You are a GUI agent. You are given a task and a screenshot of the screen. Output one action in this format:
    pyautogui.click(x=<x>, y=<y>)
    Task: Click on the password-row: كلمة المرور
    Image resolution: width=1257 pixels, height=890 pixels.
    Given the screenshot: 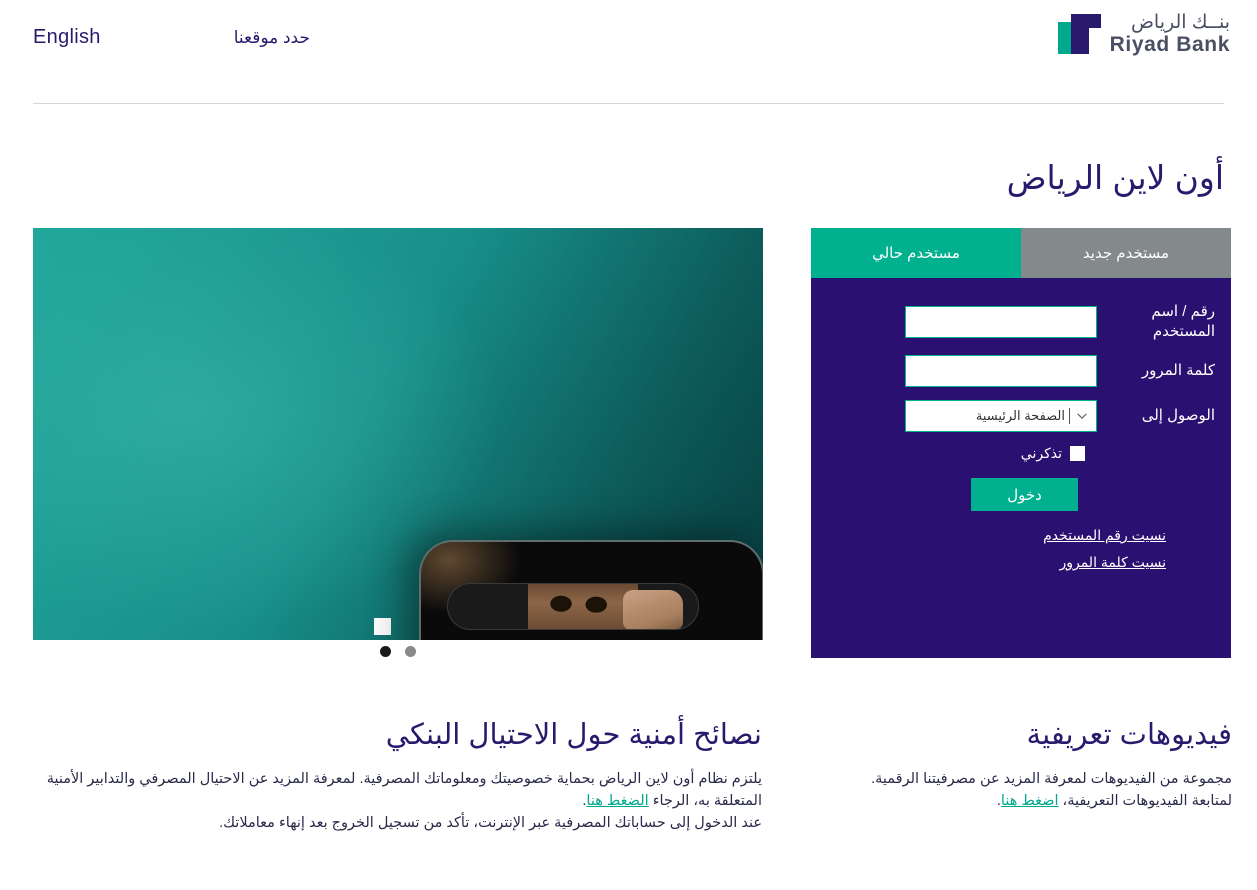 What is the action you would take?
    pyautogui.click(x=1021, y=371)
    